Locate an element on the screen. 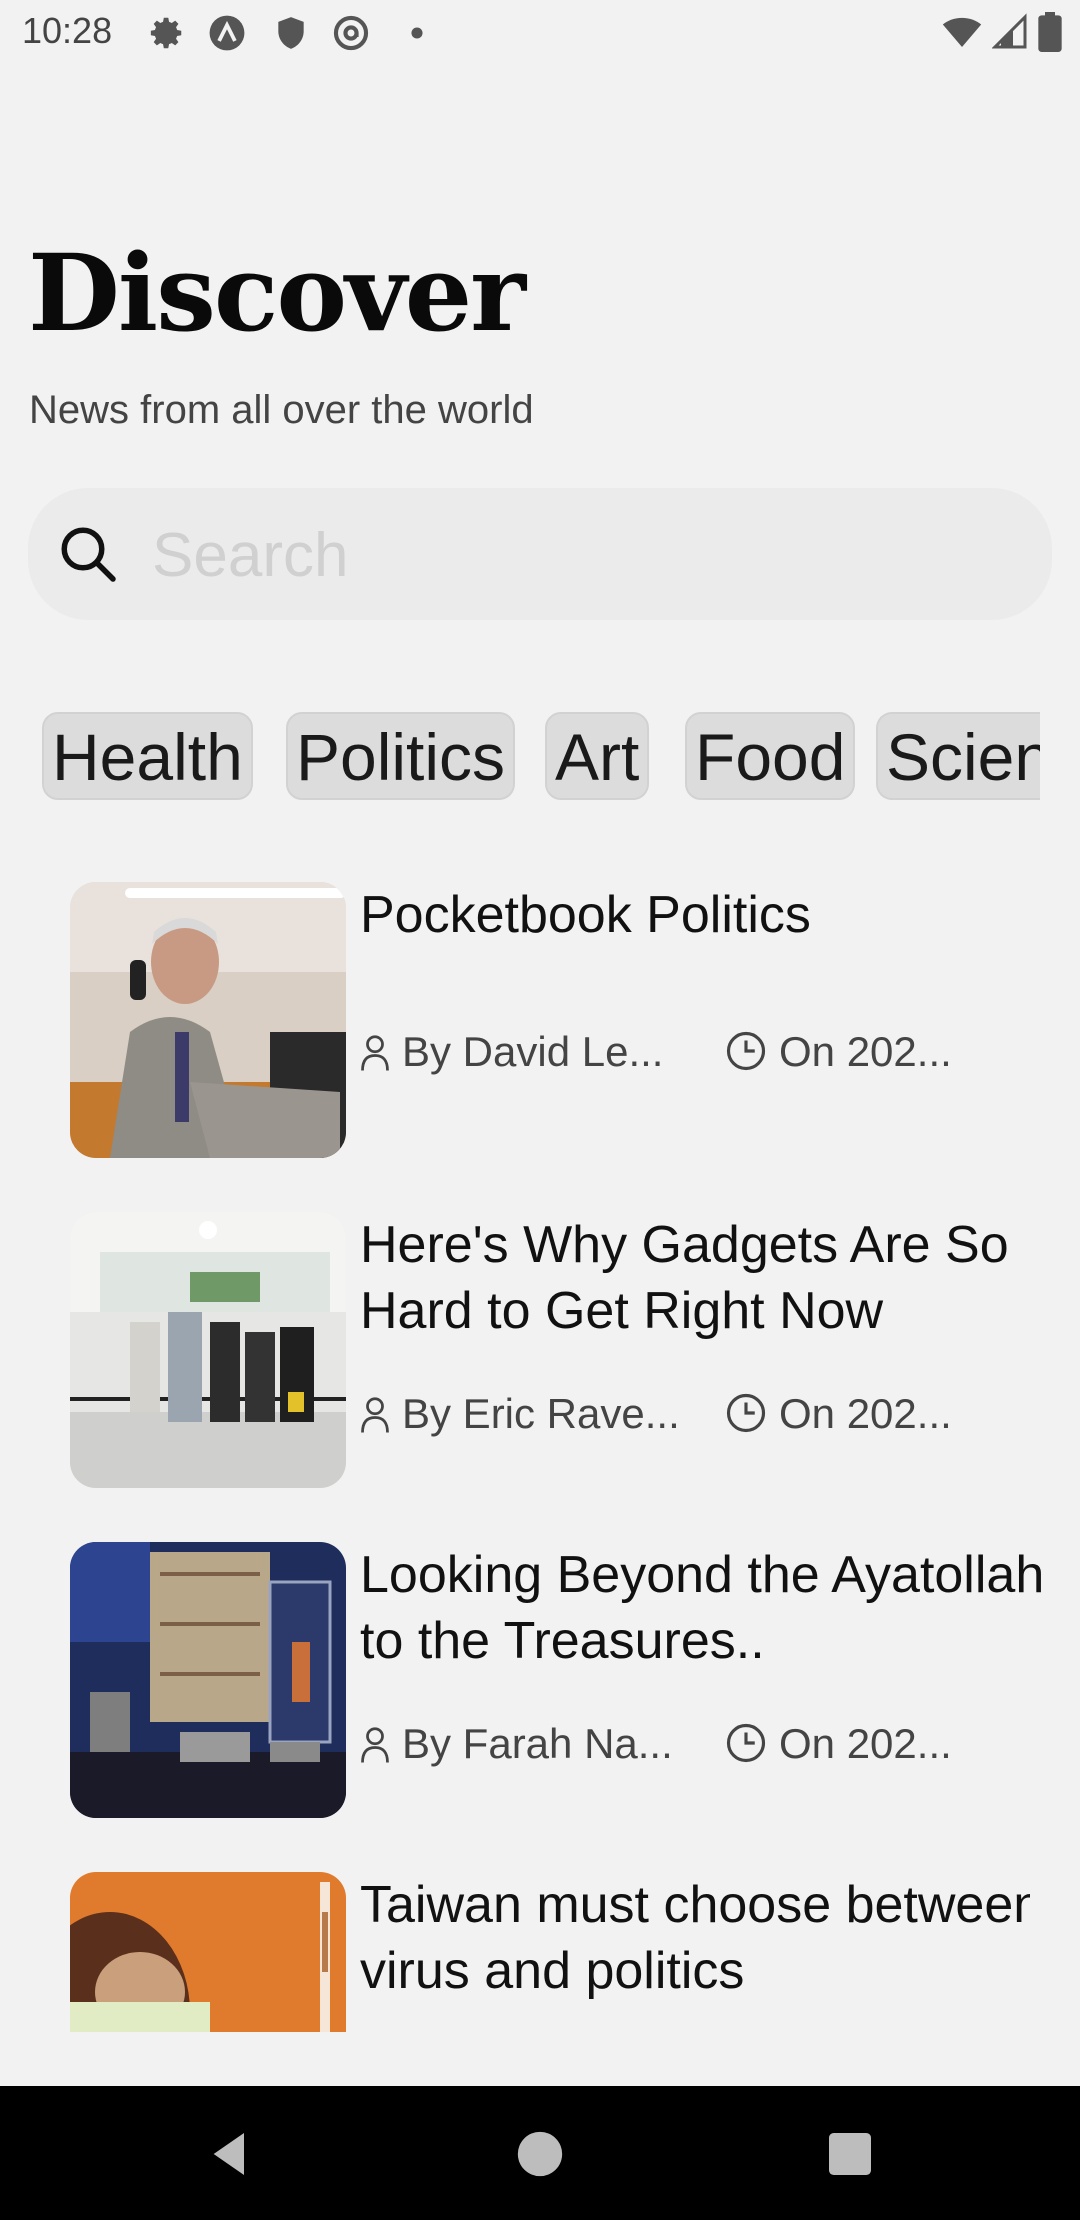 This screenshot has width=1080, height=2220. chip-health: Health is located at coordinates (147, 756).